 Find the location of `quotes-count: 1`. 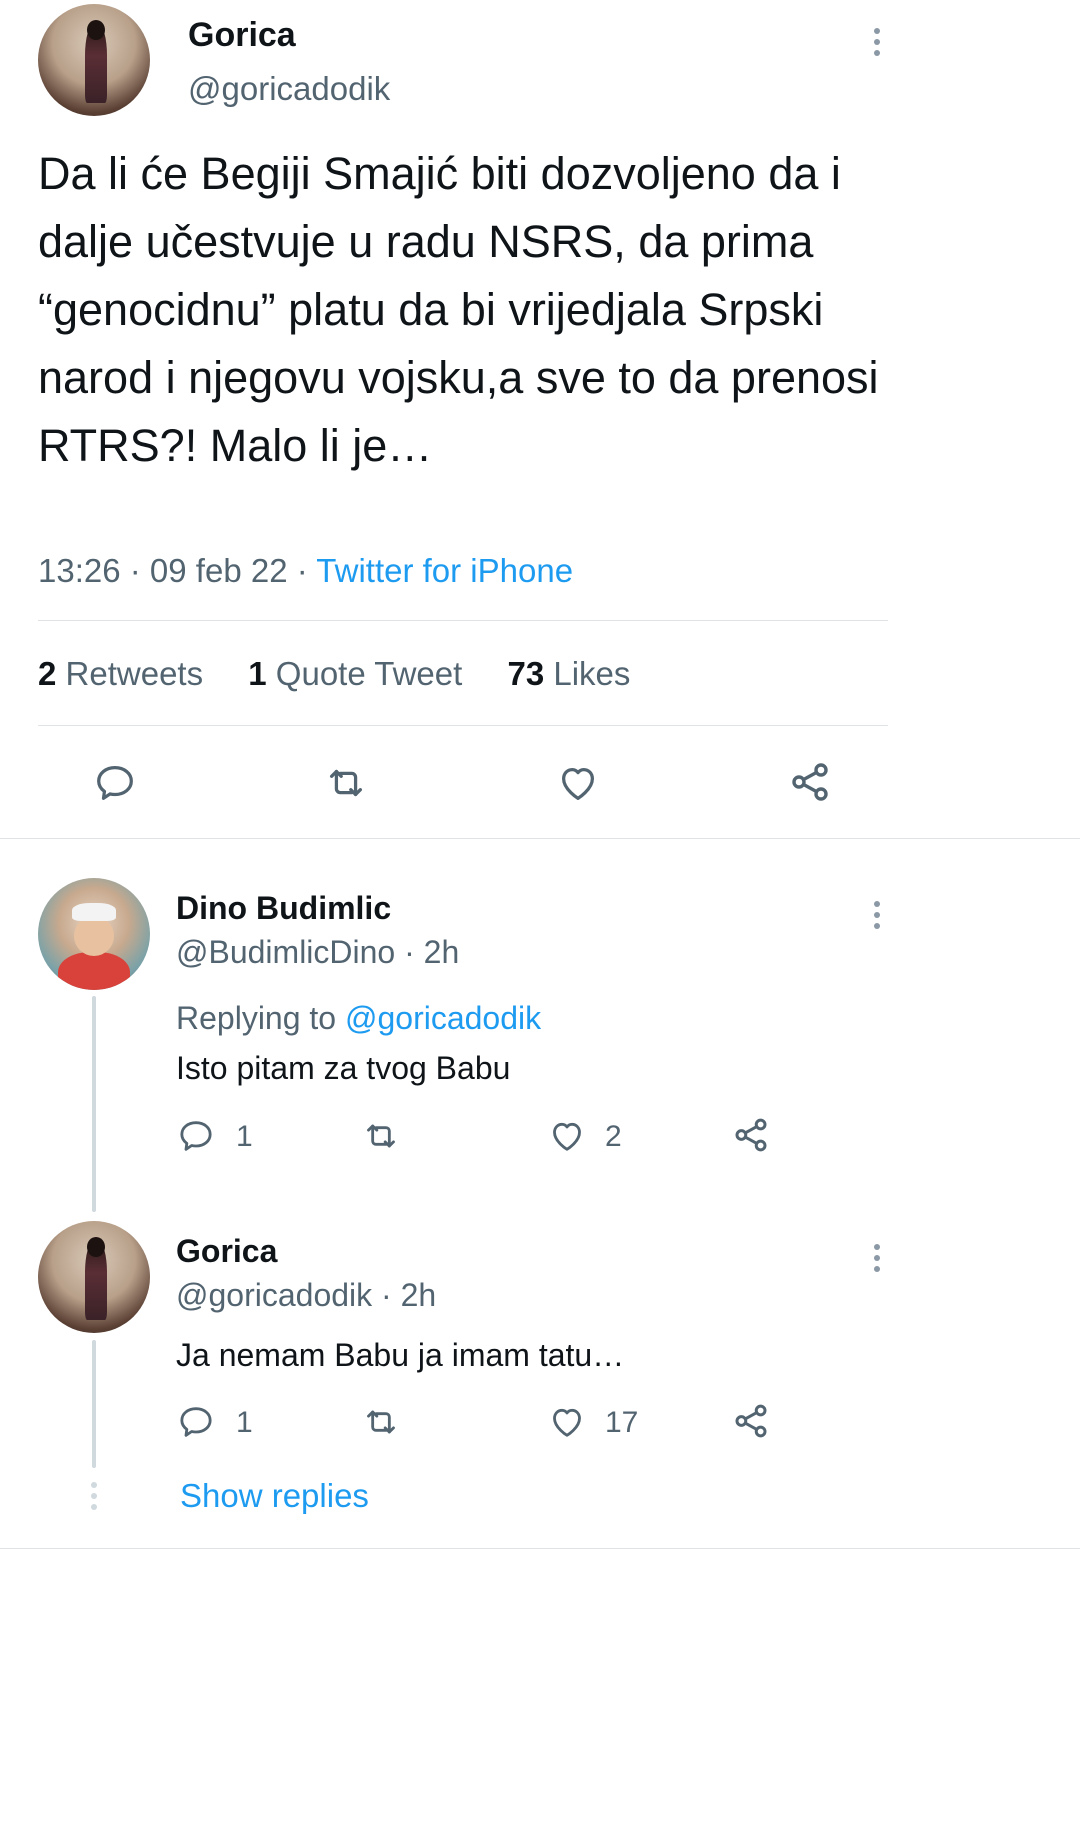

quotes-count: 1 is located at coordinates (257, 673).